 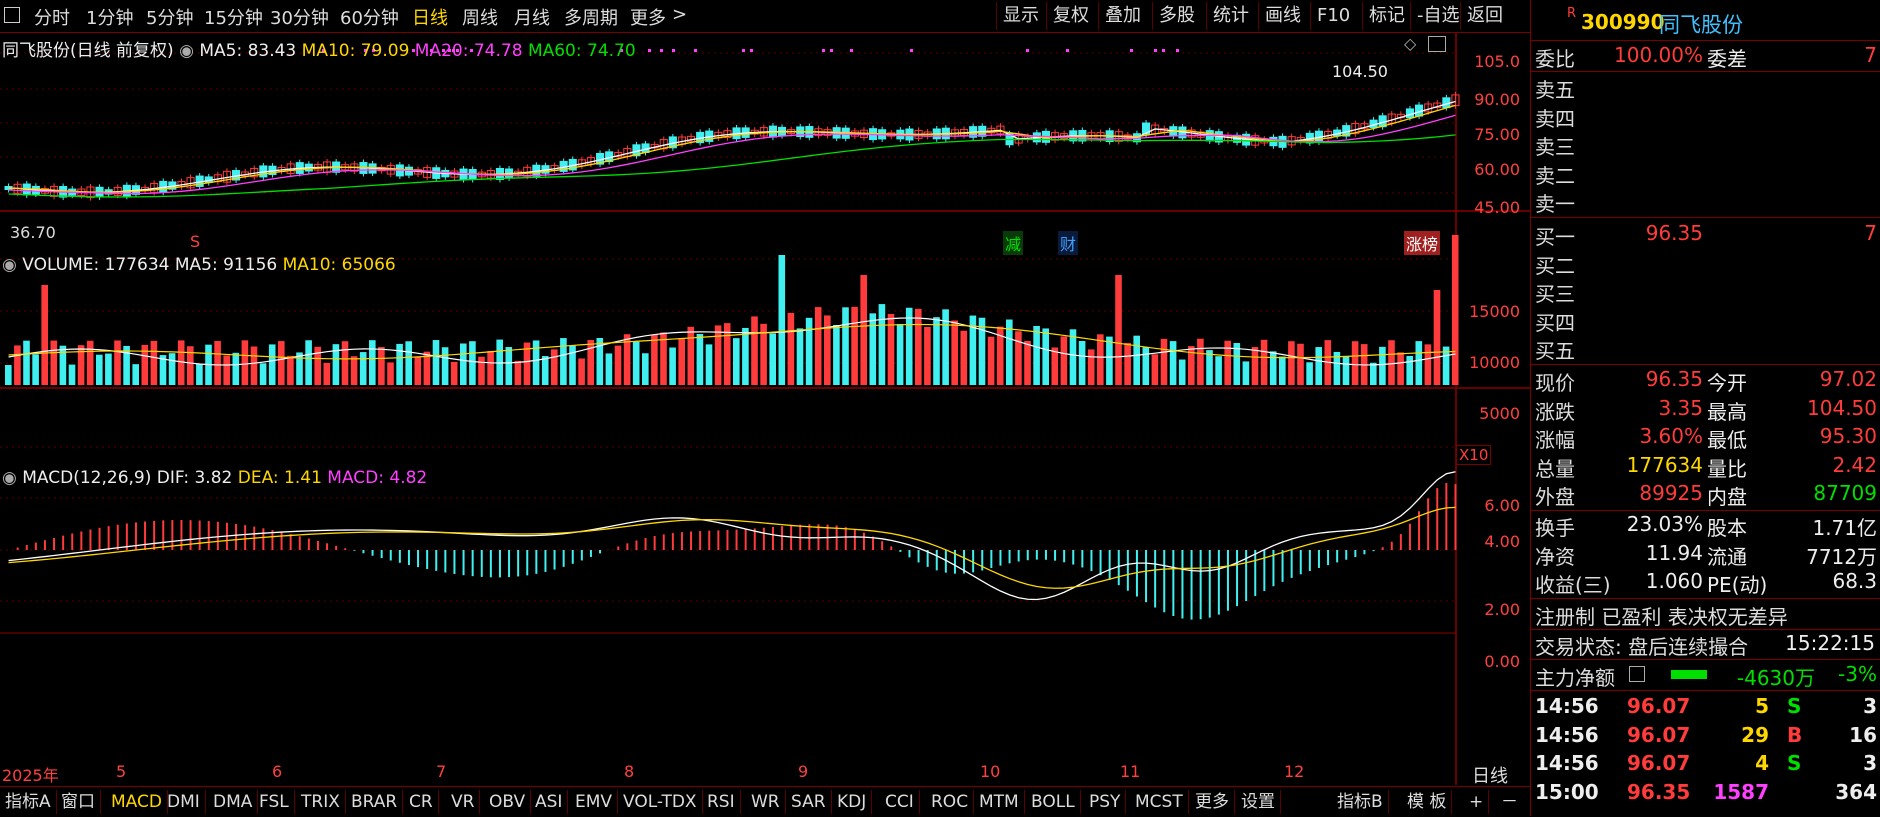 I want to click on indicator-tab: RSI, so click(x=721, y=802).